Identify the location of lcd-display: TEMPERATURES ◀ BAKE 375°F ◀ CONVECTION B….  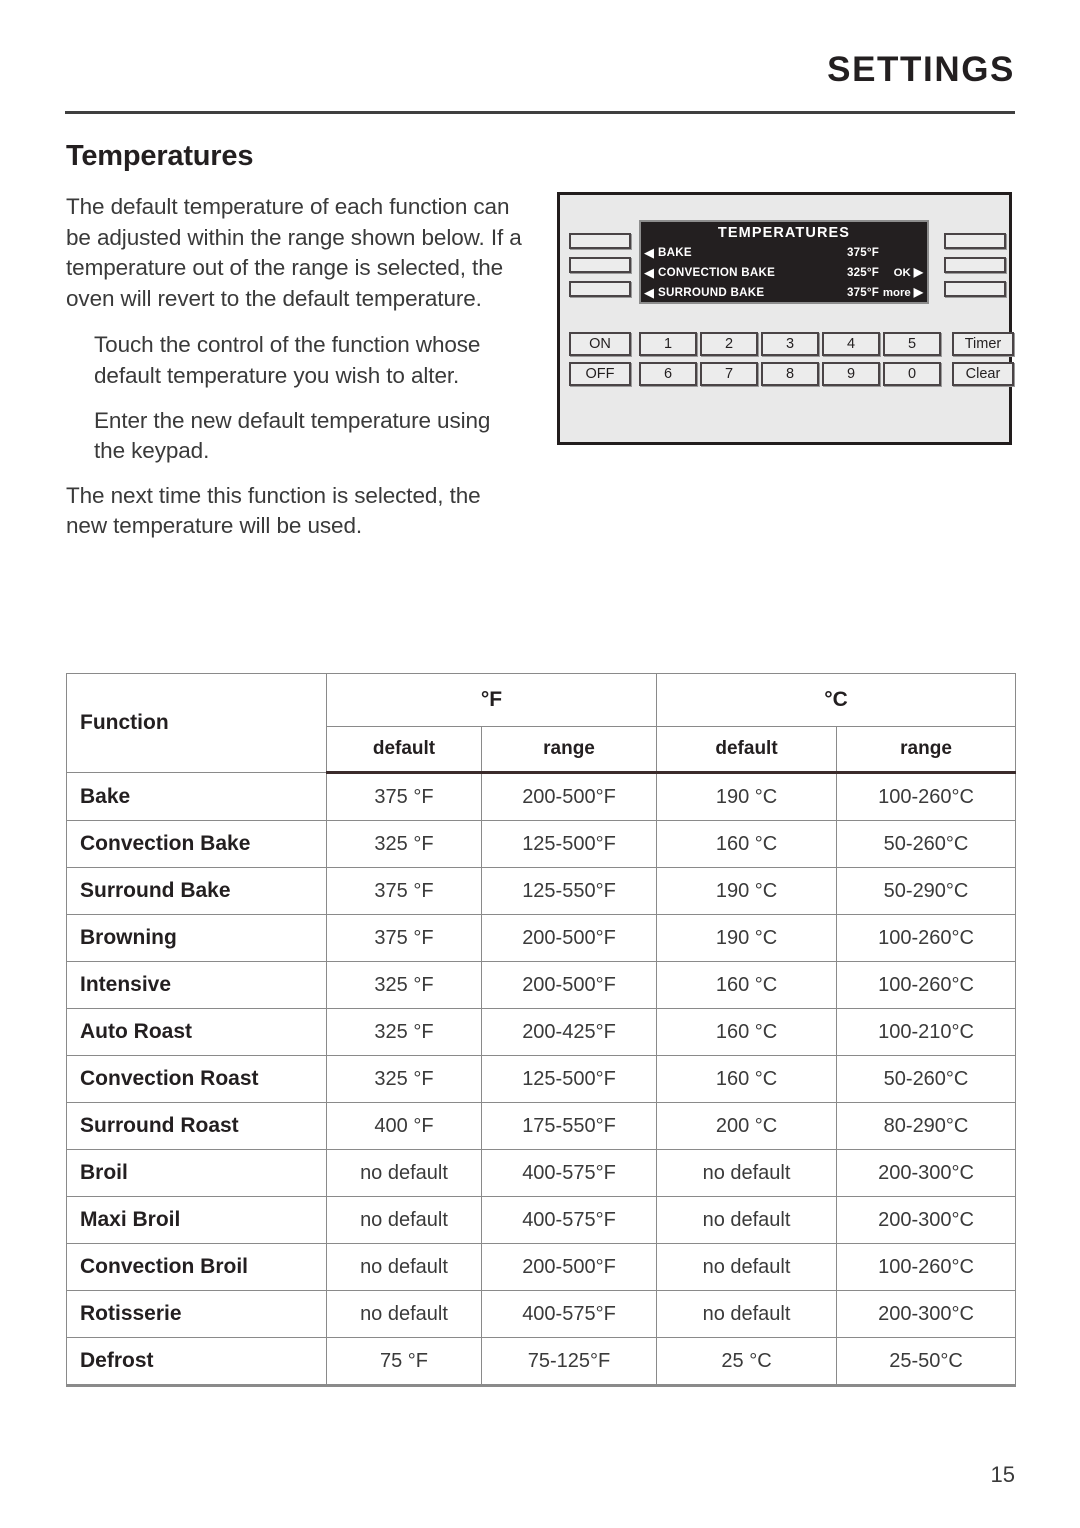
(784, 262).